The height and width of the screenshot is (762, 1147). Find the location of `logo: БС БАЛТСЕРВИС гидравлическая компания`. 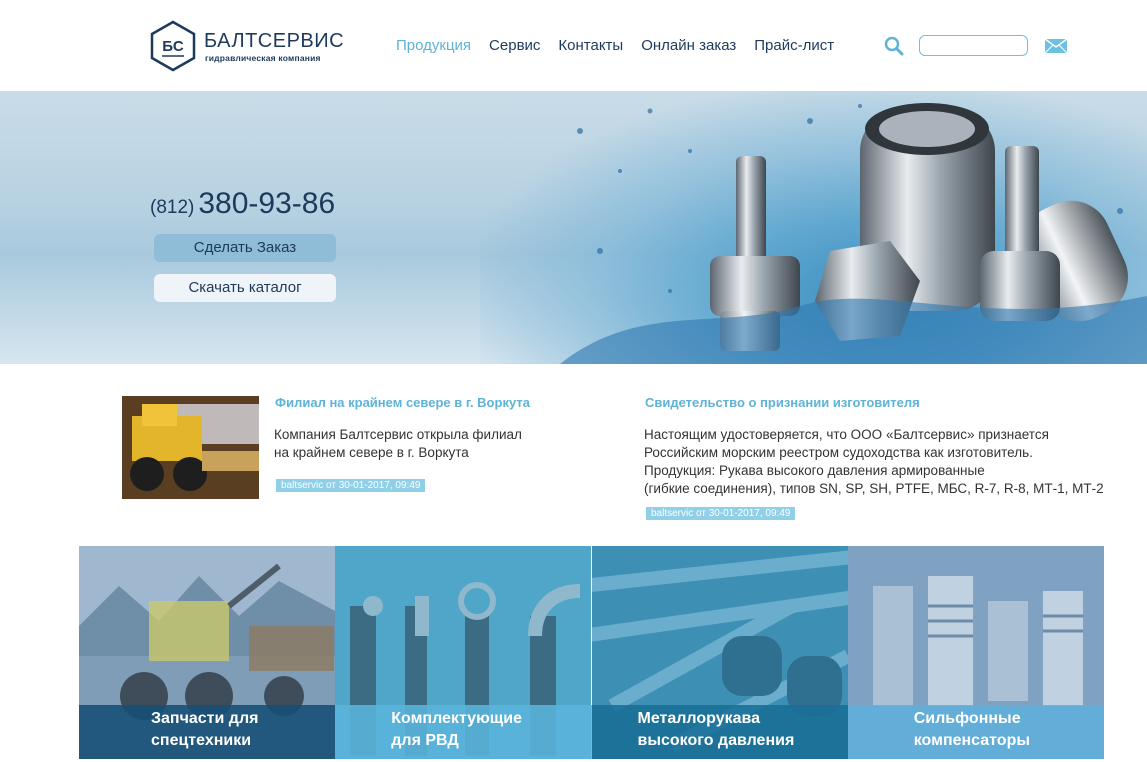

logo: БС БАЛТСЕРВИС гидравлическая компания is located at coordinates (250, 47).